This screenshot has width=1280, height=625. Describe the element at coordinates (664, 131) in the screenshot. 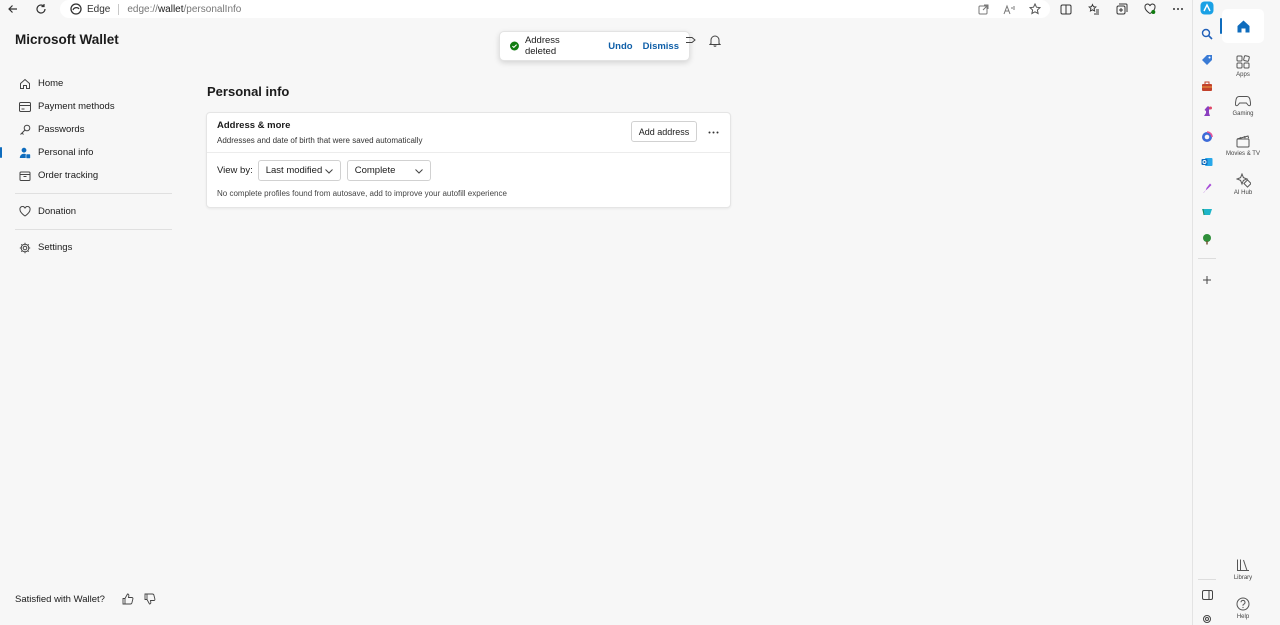

I see `add-address-button: Add address` at that location.